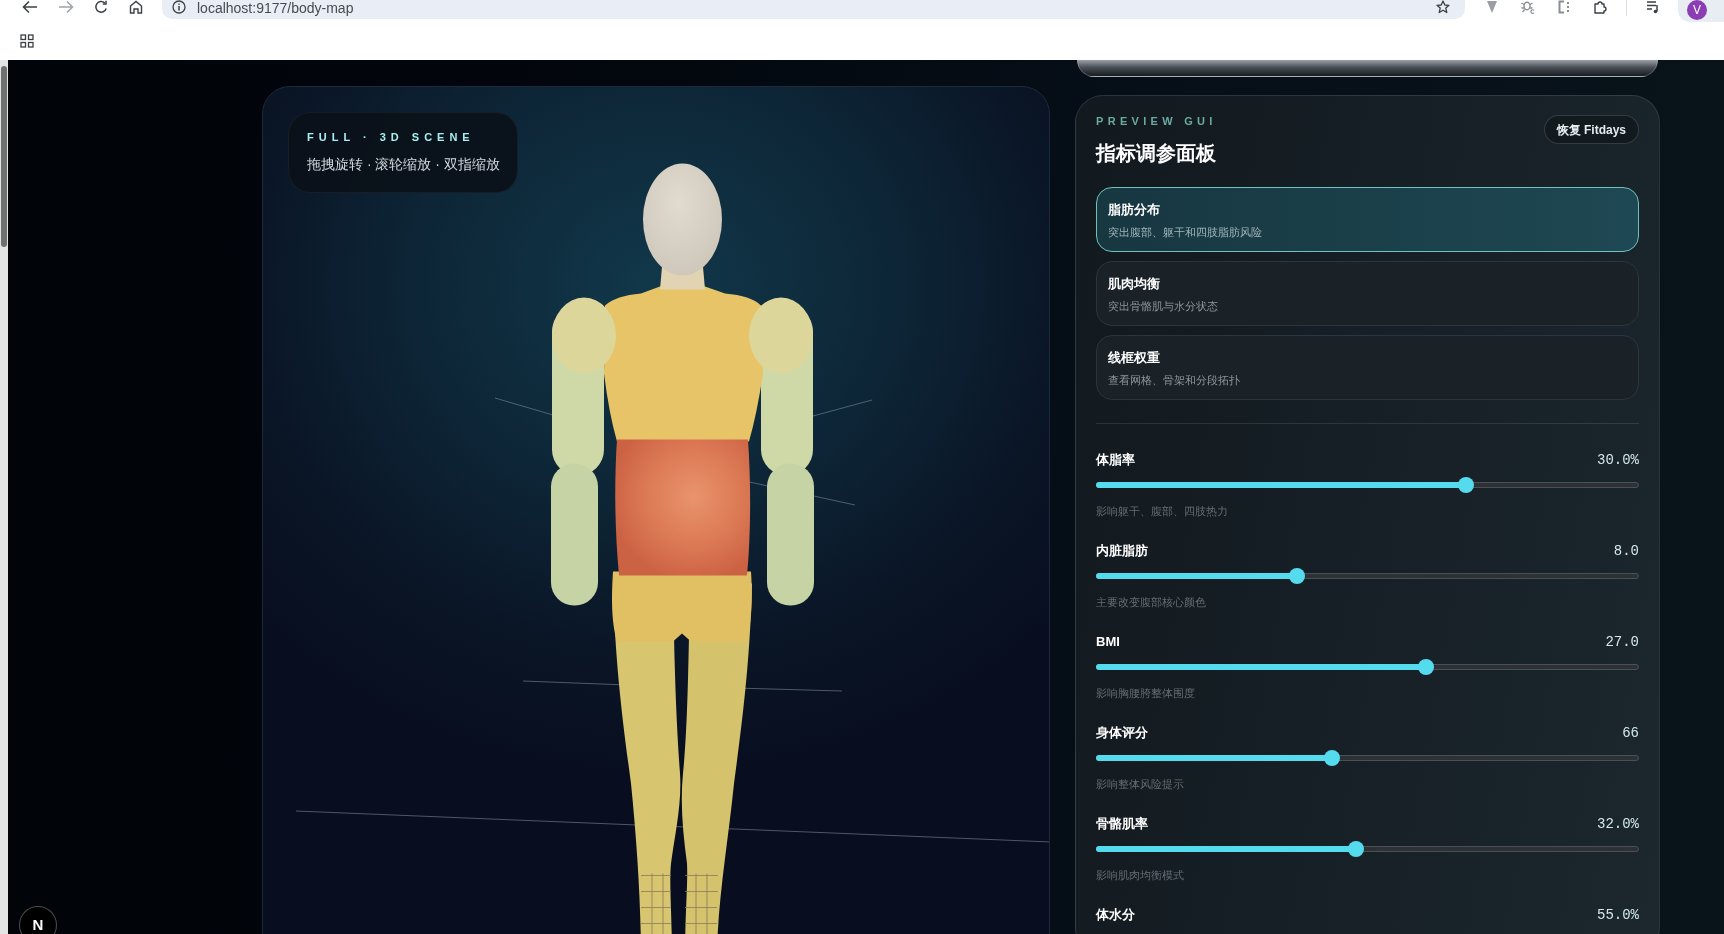 The image size is (1724, 934). I want to click on bracket-icon, so click(1564, 7).